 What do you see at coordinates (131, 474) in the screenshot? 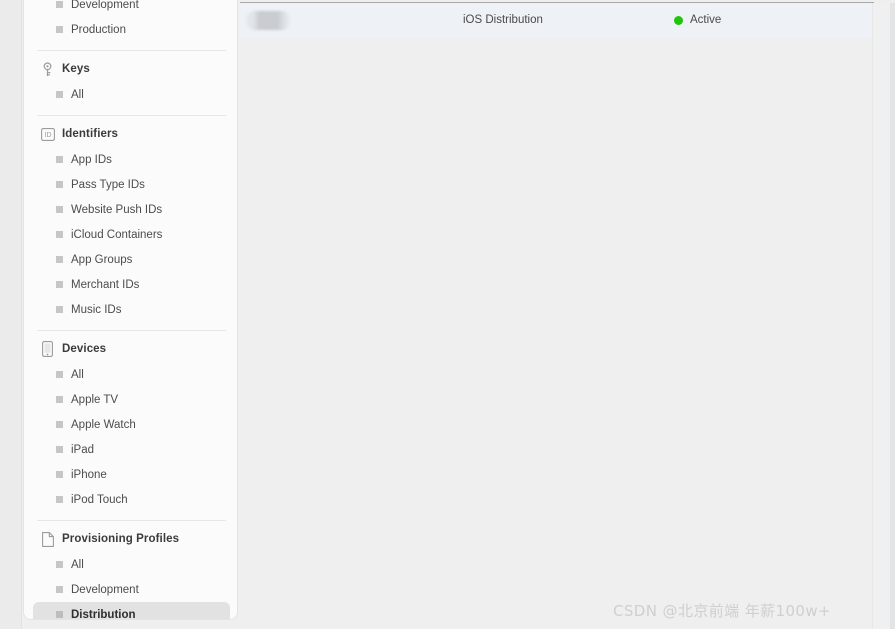
I see `sidebar-item-iphone: iPhone` at bounding box center [131, 474].